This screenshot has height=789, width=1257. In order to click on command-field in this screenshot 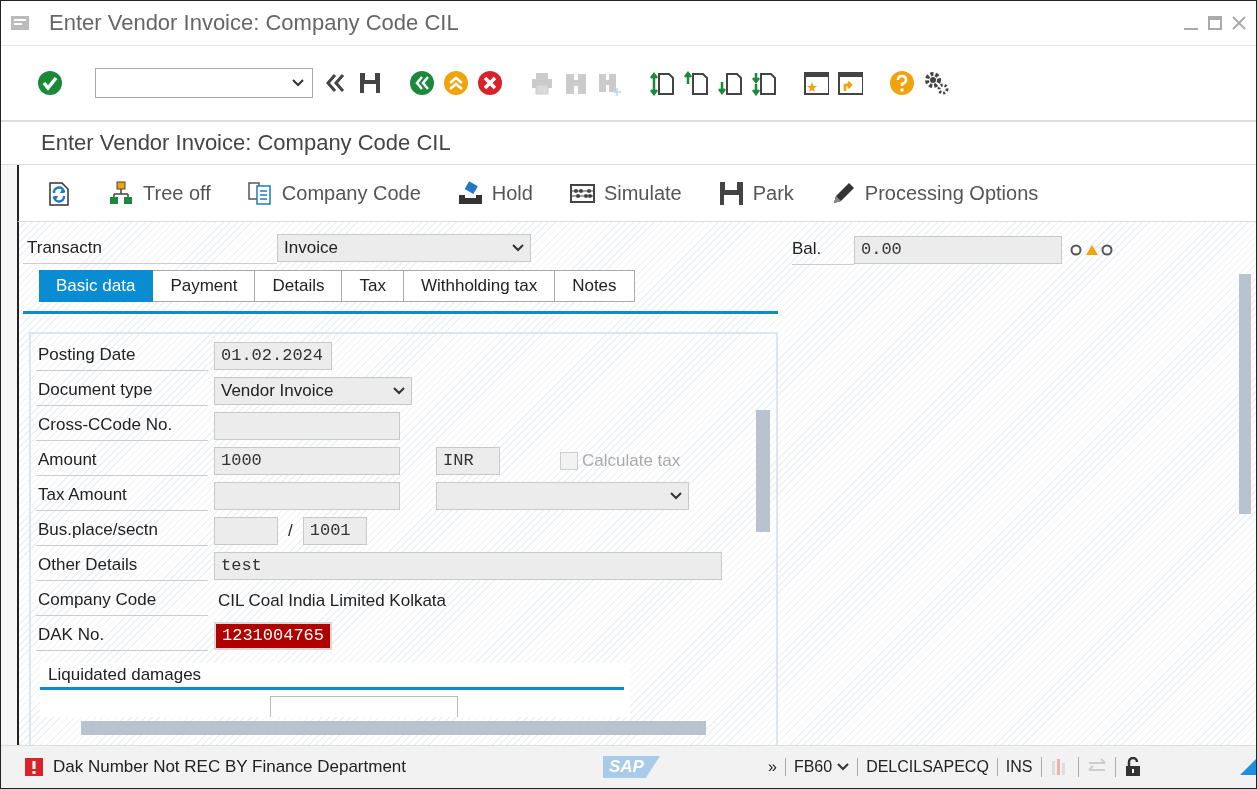, I will do `click(204, 83)`.